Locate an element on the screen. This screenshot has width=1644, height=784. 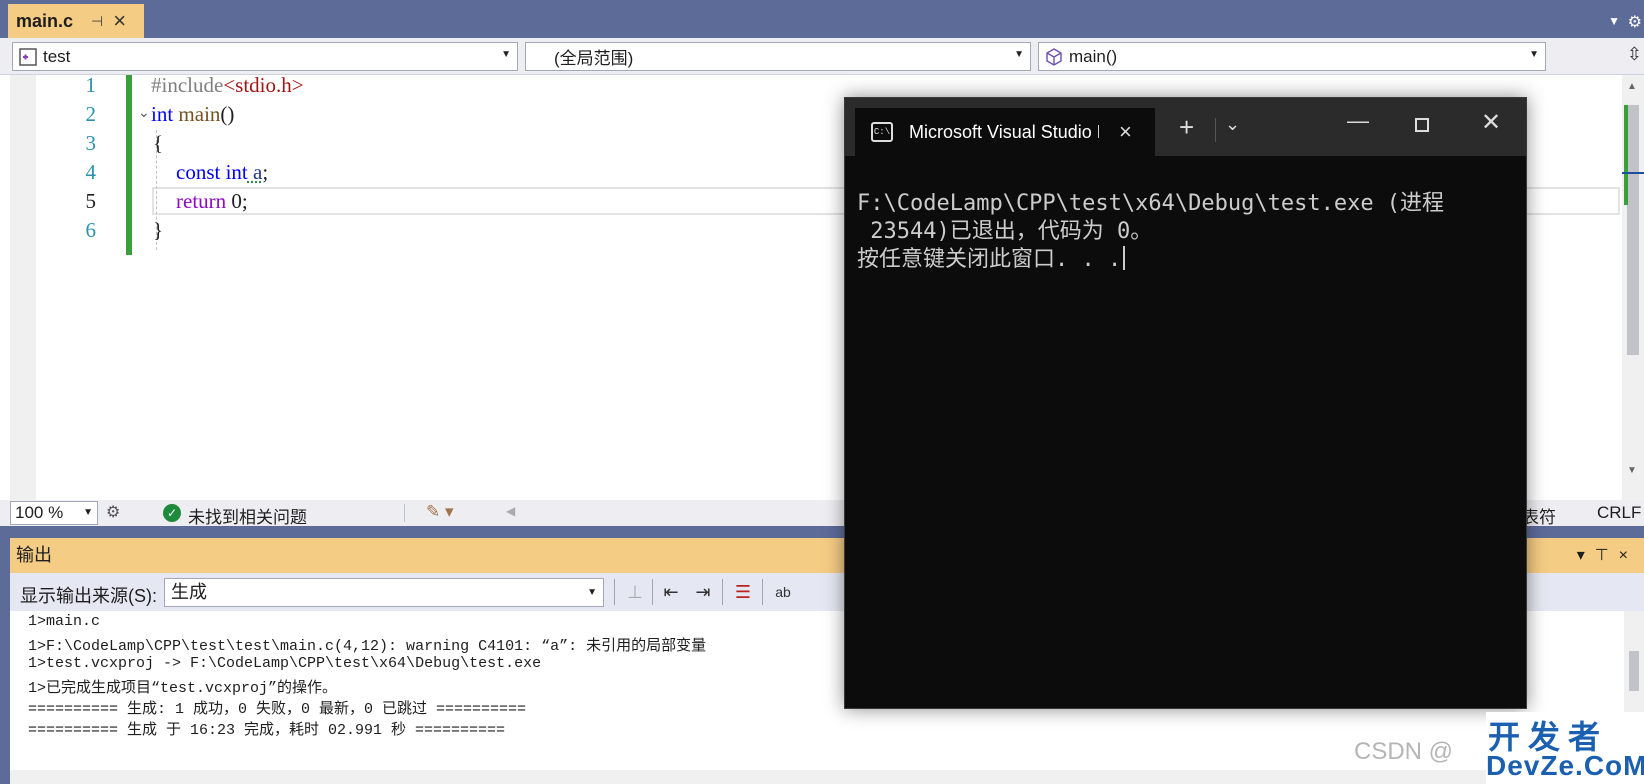
output-source-value: 生成 is located at coordinates (189, 592).